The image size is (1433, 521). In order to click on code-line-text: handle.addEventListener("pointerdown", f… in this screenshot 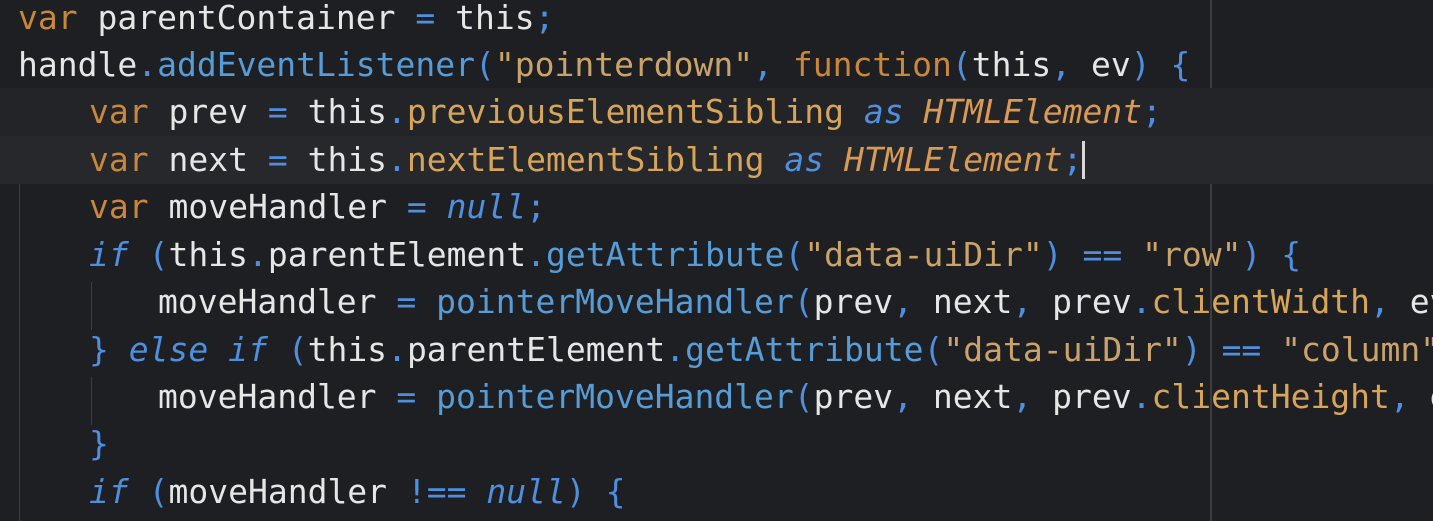, I will do `click(604, 65)`.